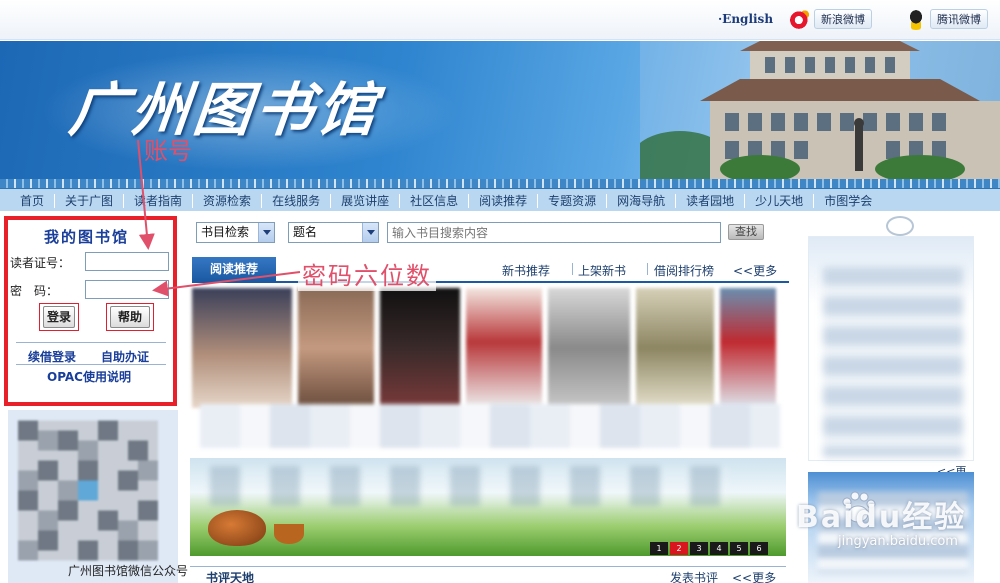 The height and width of the screenshot is (583, 1000). What do you see at coordinates (127, 261) in the screenshot?
I see `card-number-input` at bounding box center [127, 261].